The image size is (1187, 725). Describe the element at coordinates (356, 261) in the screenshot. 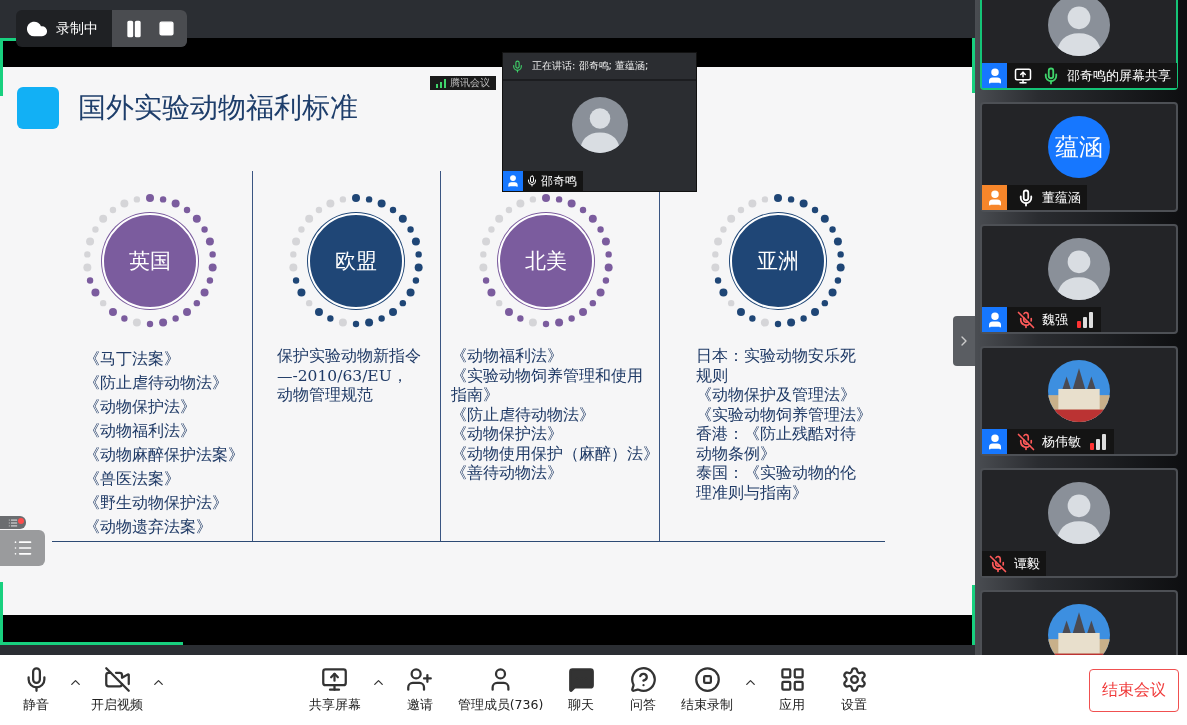

I see `region-badge: 欧盟` at that location.